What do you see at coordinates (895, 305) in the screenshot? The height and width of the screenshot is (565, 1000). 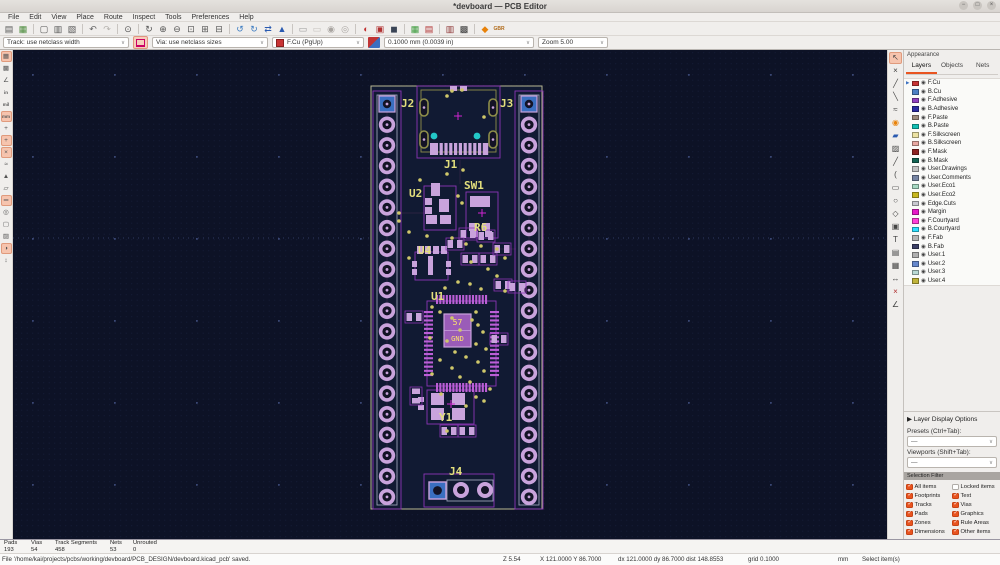 I see `measure-tool: ∠` at bounding box center [895, 305].